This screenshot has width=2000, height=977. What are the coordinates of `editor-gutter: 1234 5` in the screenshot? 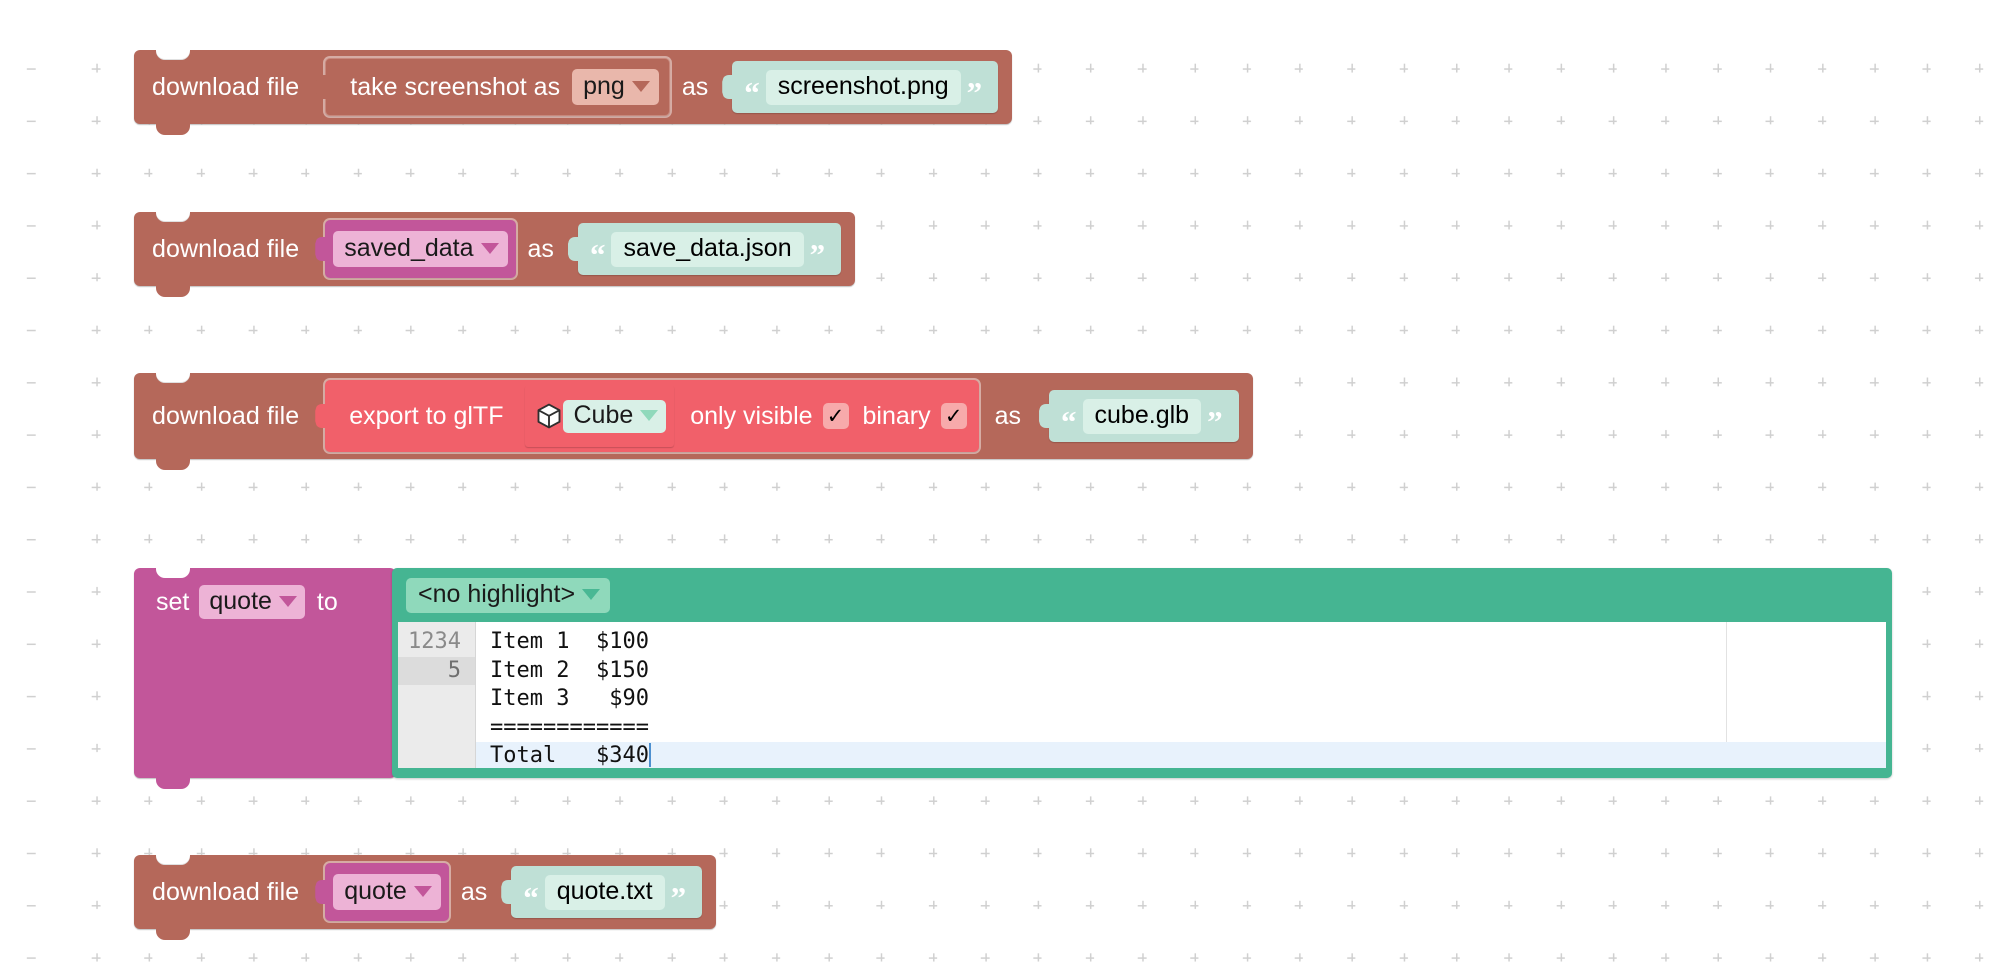 It's located at (437, 695).